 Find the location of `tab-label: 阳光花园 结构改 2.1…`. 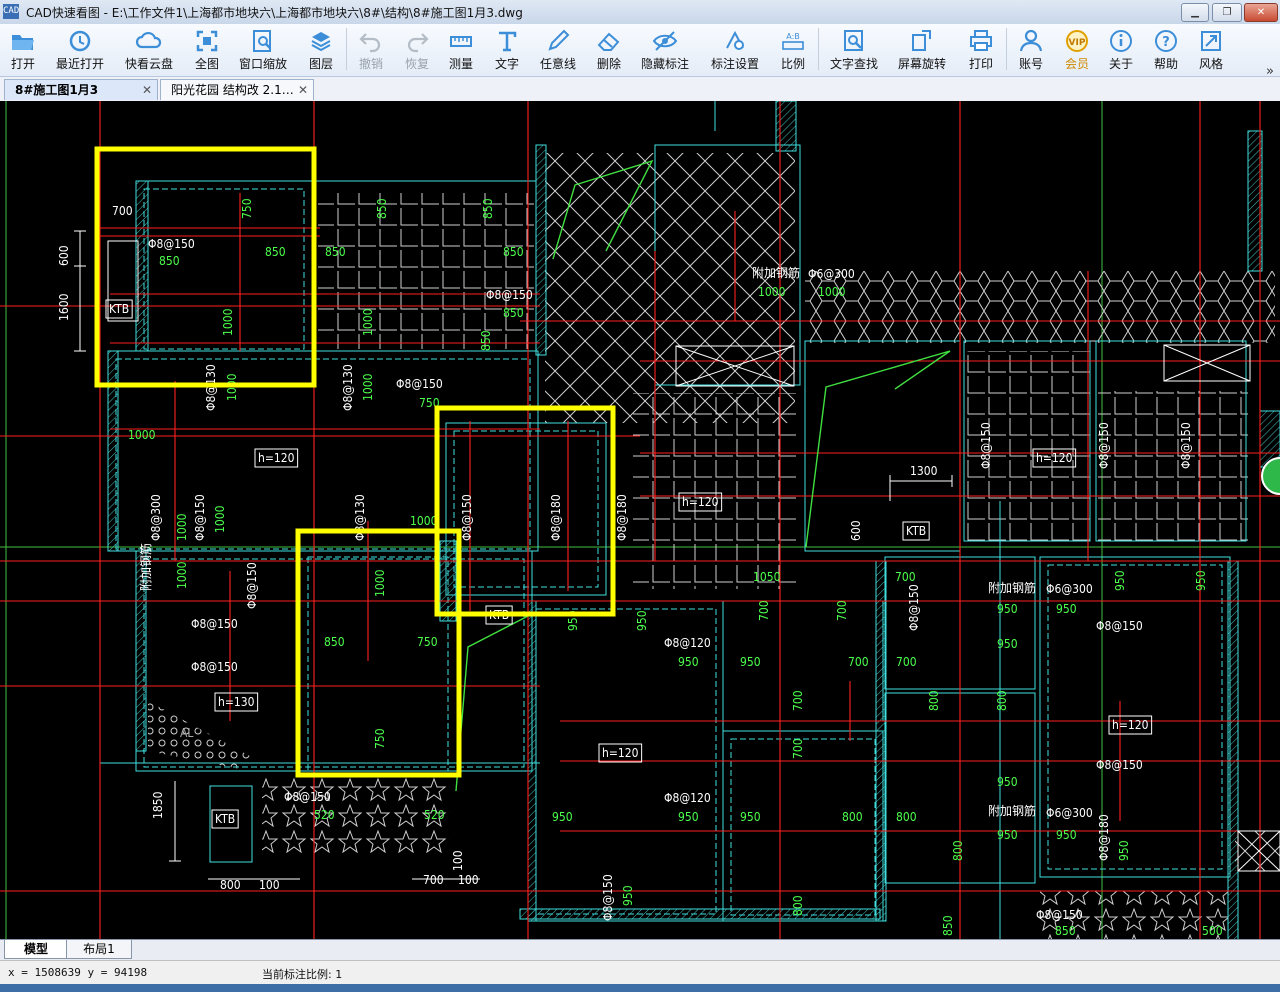

tab-label: 阳光花园 结构改 2.1… is located at coordinates (232, 90).